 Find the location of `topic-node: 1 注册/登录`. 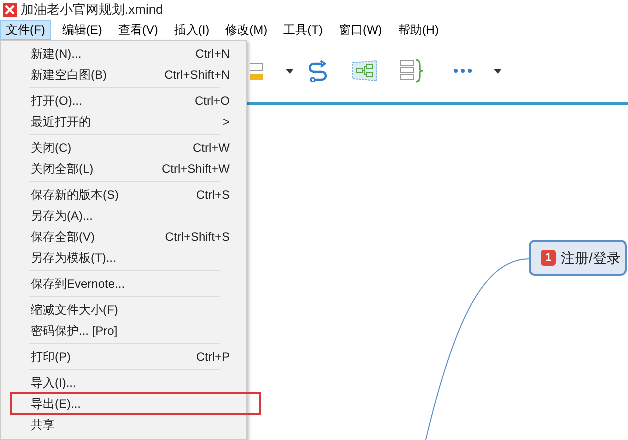

topic-node: 1 注册/登录 is located at coordinates (578, 258).